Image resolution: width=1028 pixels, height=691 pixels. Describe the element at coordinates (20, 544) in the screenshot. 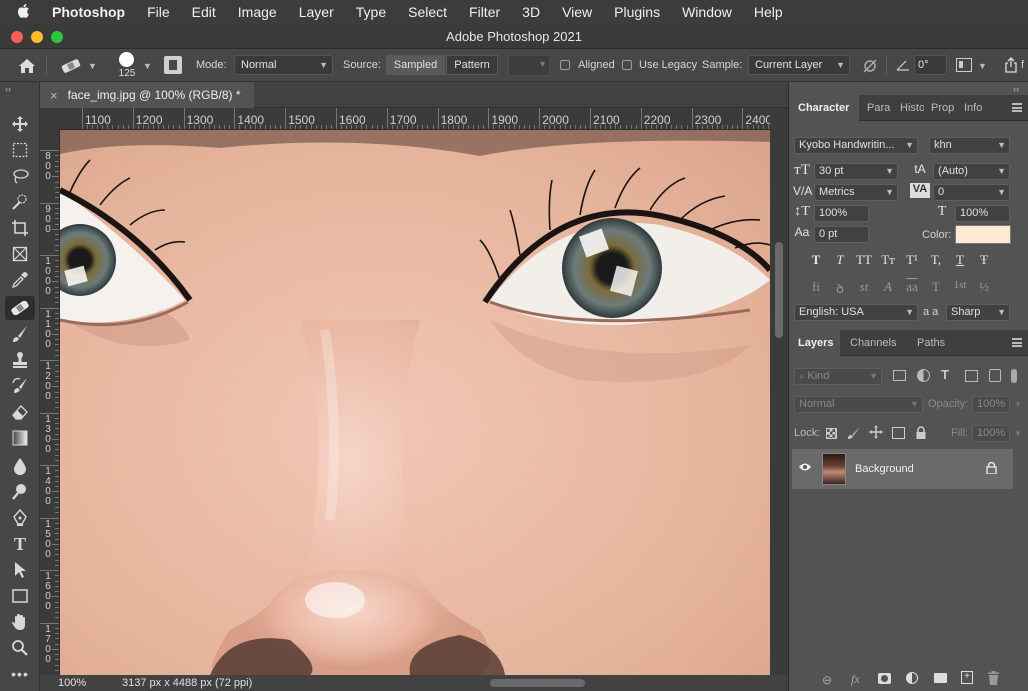

I see `type-tool-icon: T` at that location.